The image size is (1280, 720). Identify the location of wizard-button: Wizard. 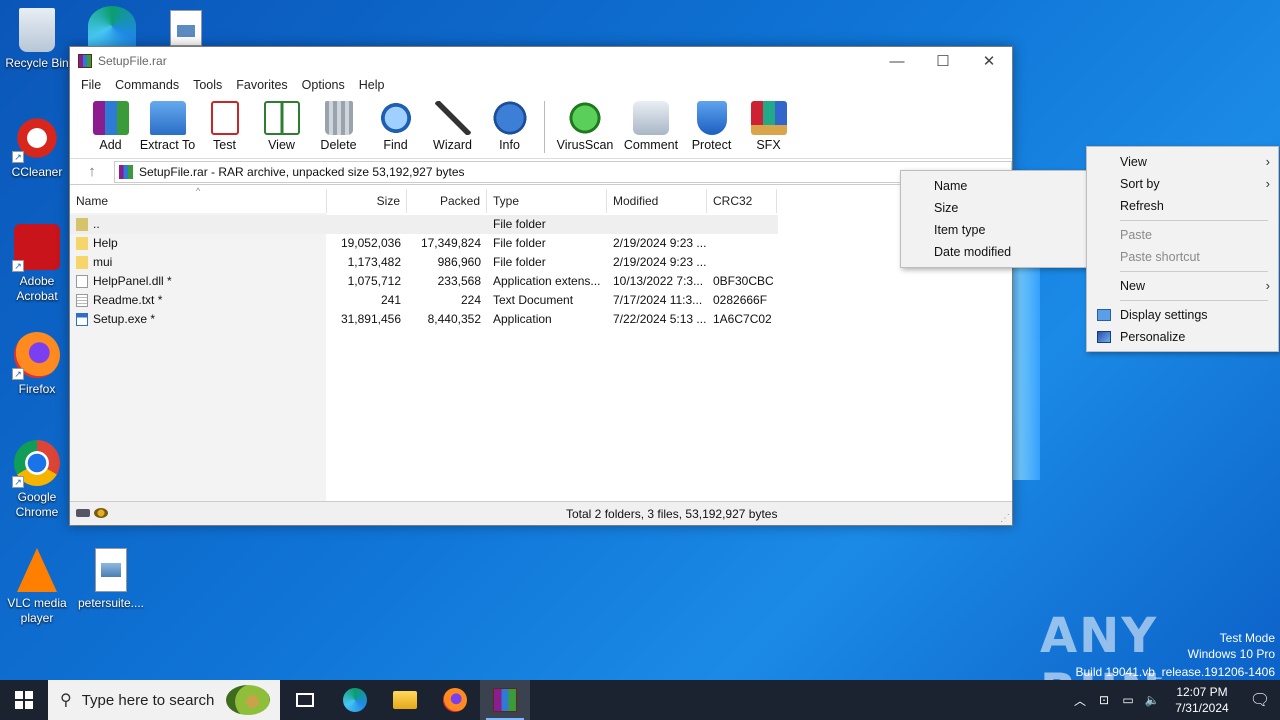
(452, 123).